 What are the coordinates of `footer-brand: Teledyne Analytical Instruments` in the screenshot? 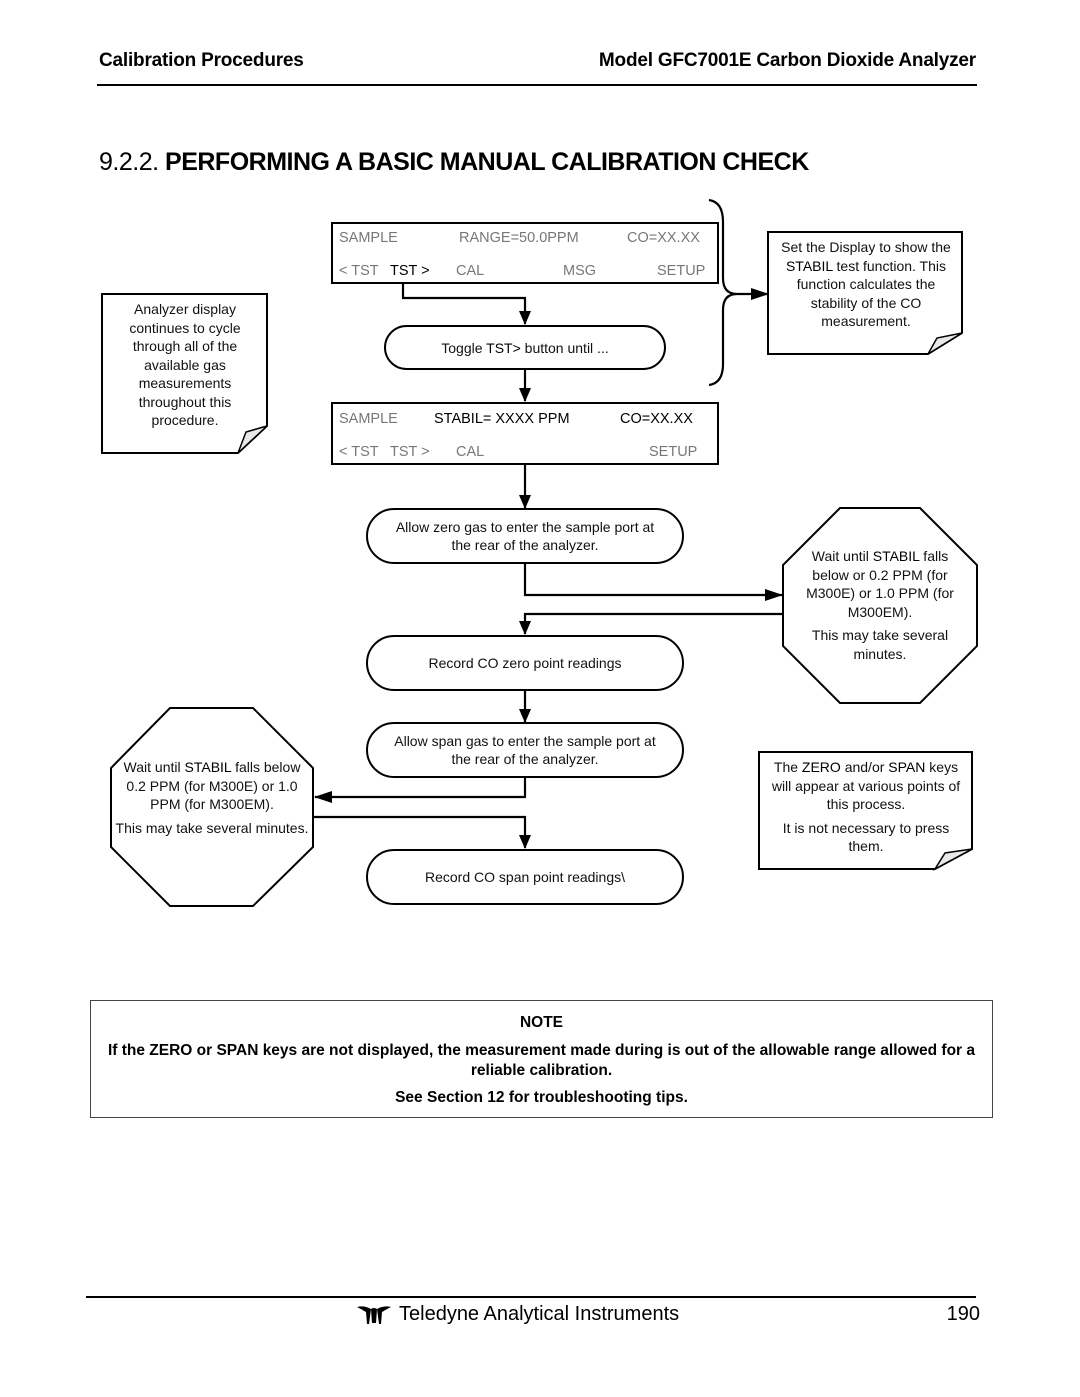 It's located at (517, 1314).